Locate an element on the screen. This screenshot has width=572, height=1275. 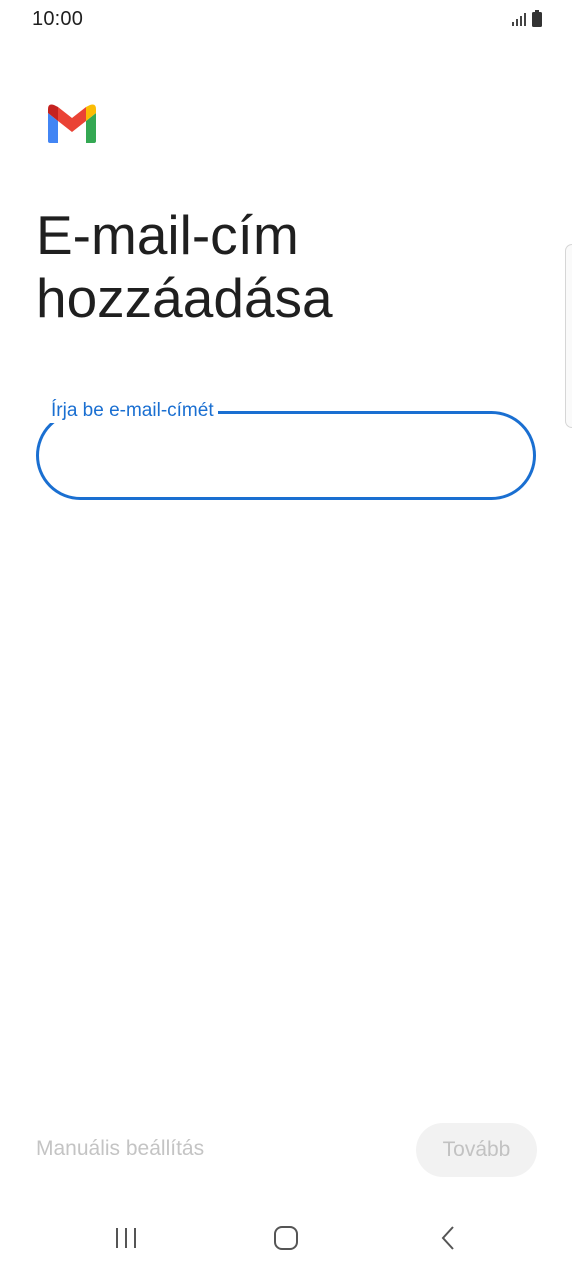
email-field-label: Írja be e-mail-címét is located at coordinates (132, 411).